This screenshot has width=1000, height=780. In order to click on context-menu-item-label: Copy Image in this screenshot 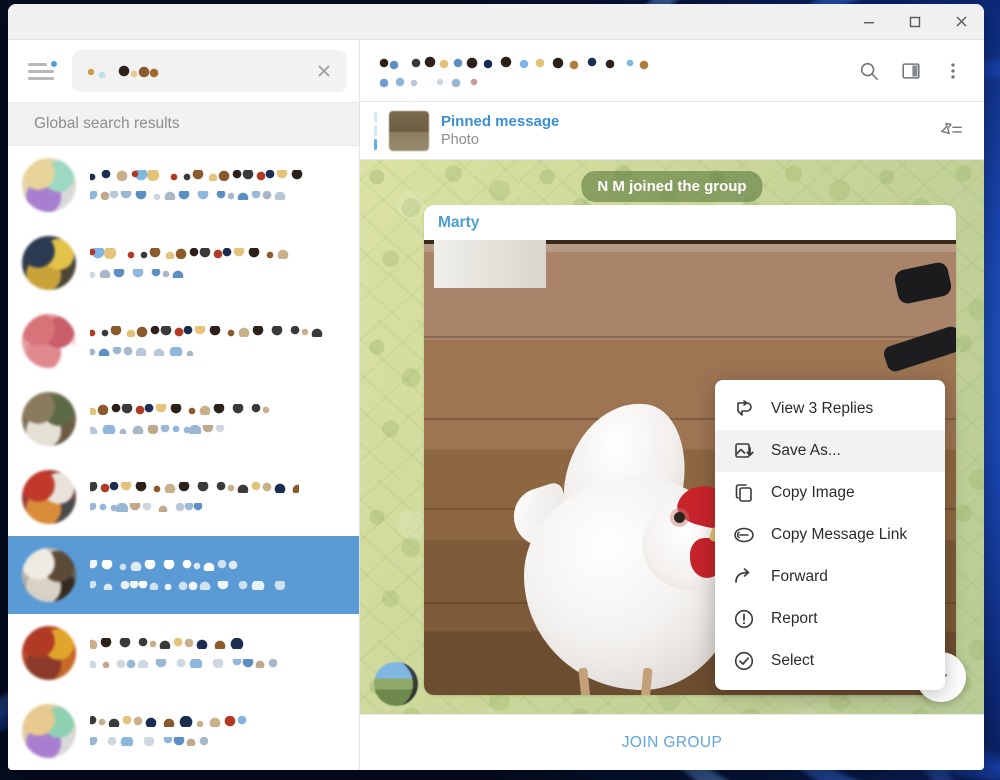, I will do `click(813, 492)`.